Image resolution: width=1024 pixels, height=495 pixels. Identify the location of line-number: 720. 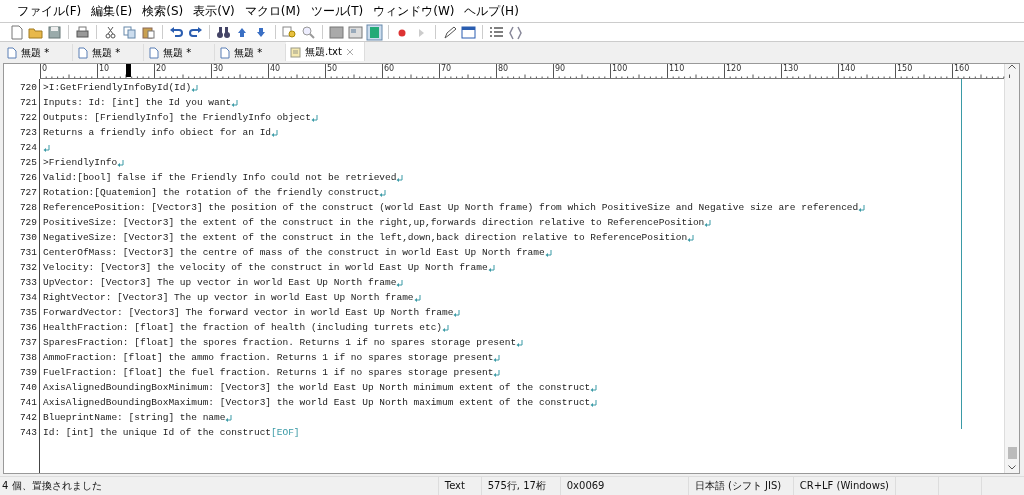
(28, 88).